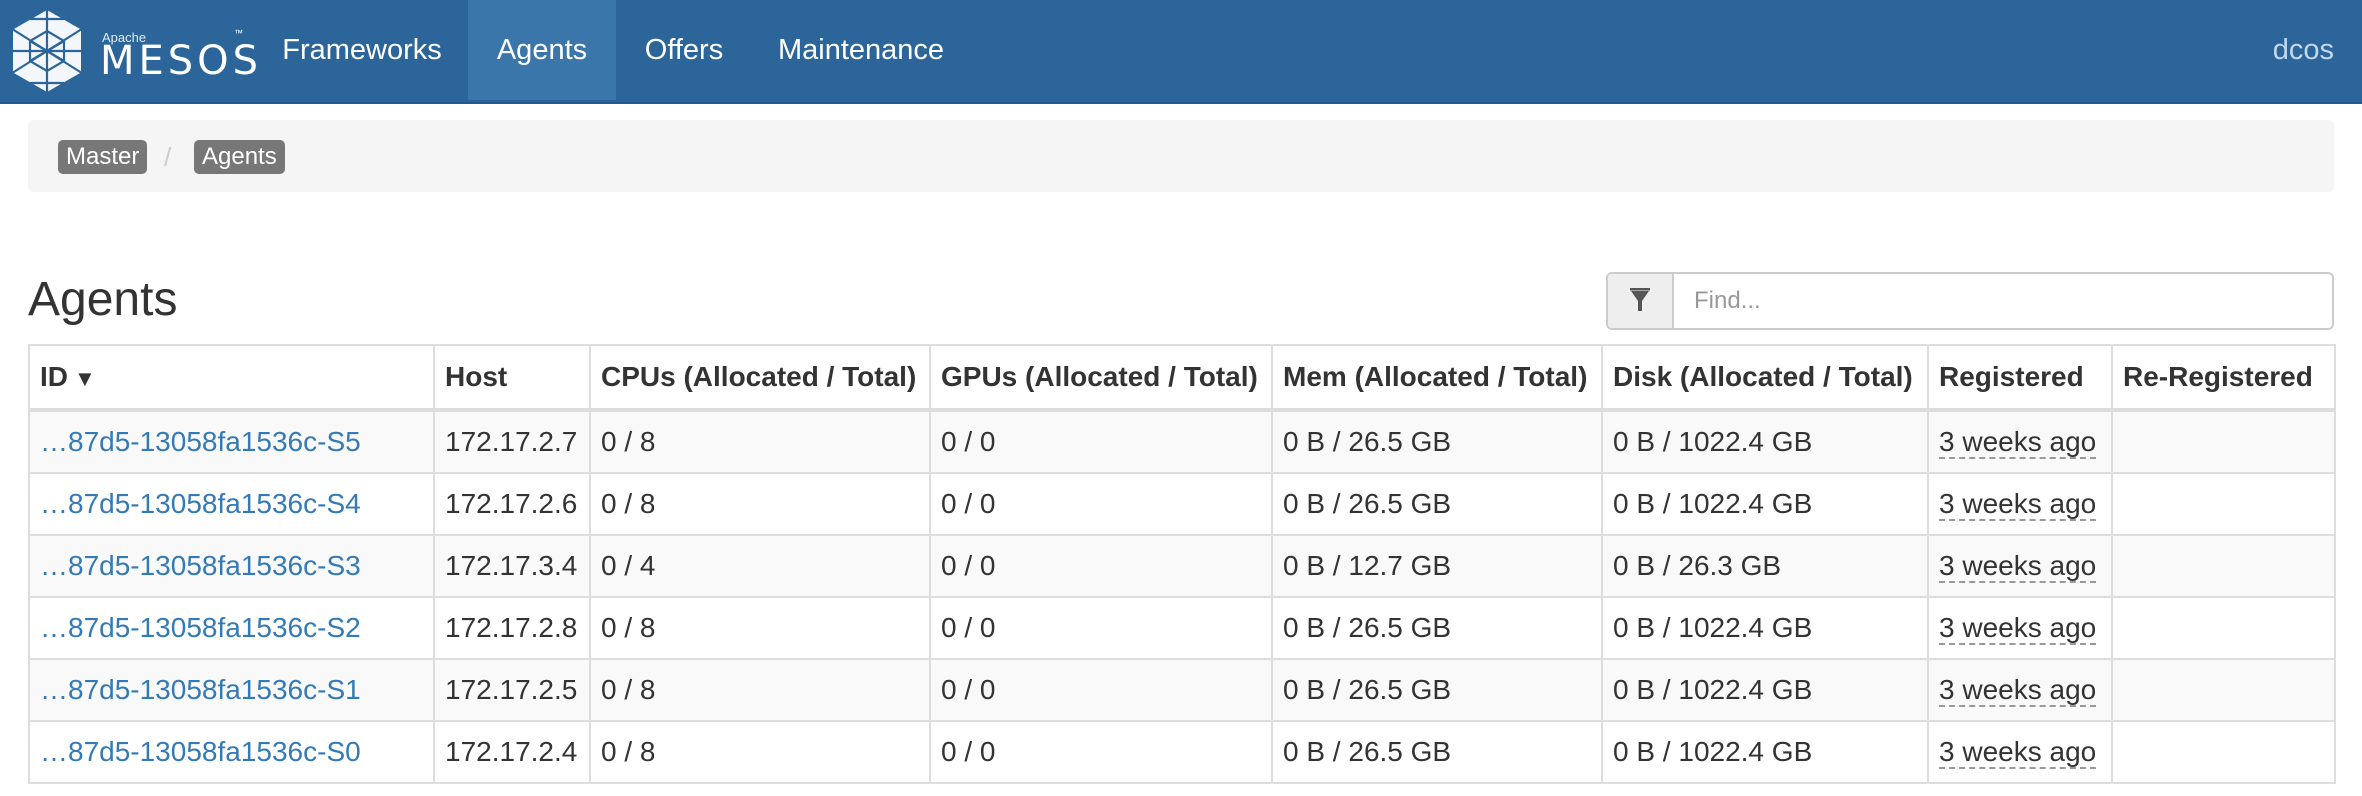 This screenshot has width=2362, height=796. I want to click on mesos-logo-icon, so click(47, 51).